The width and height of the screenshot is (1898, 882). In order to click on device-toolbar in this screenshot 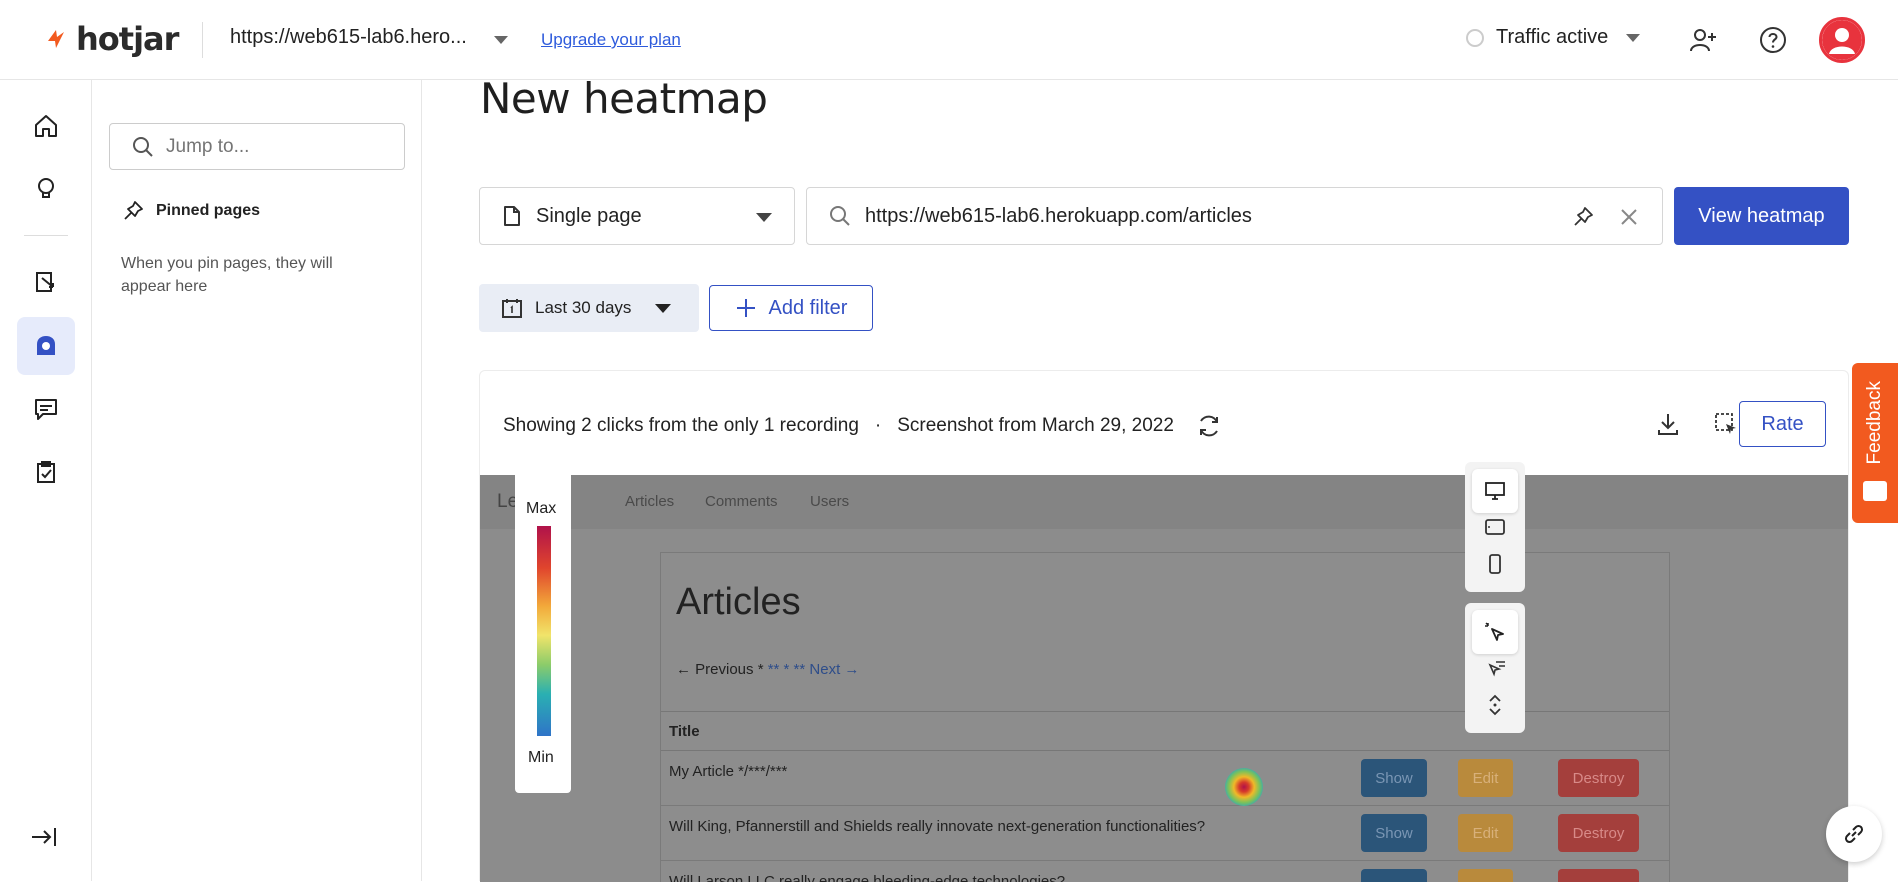, I will do `click(1495, 527)`.